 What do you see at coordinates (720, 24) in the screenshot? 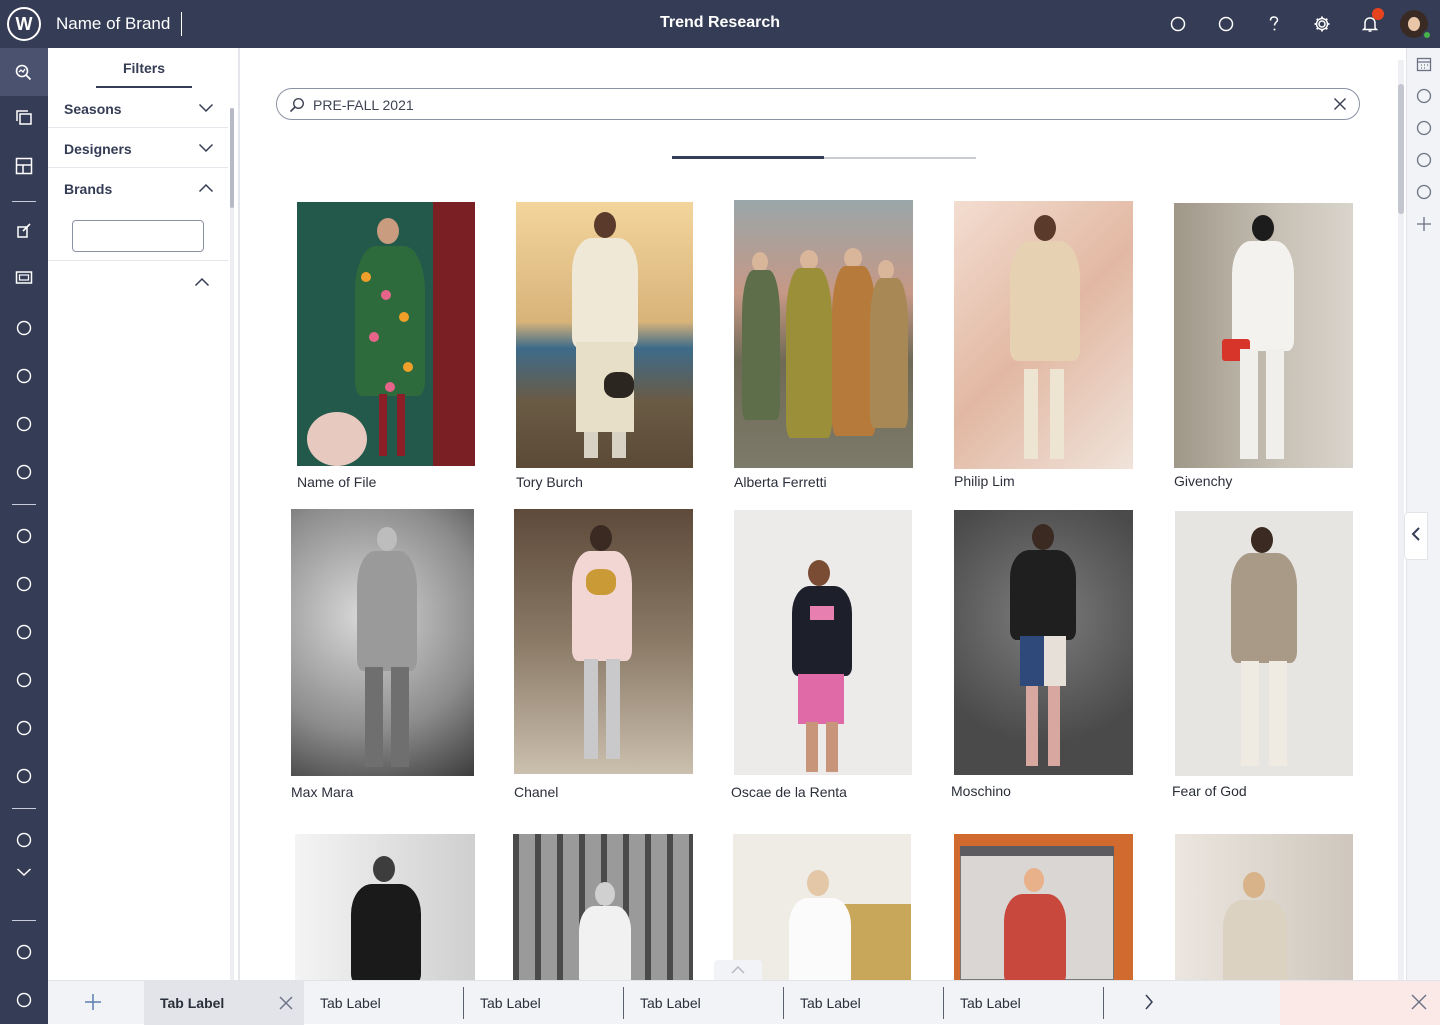
I see `top-bar: W Name of Brand Trend Research` at bounding box center [720, 24].